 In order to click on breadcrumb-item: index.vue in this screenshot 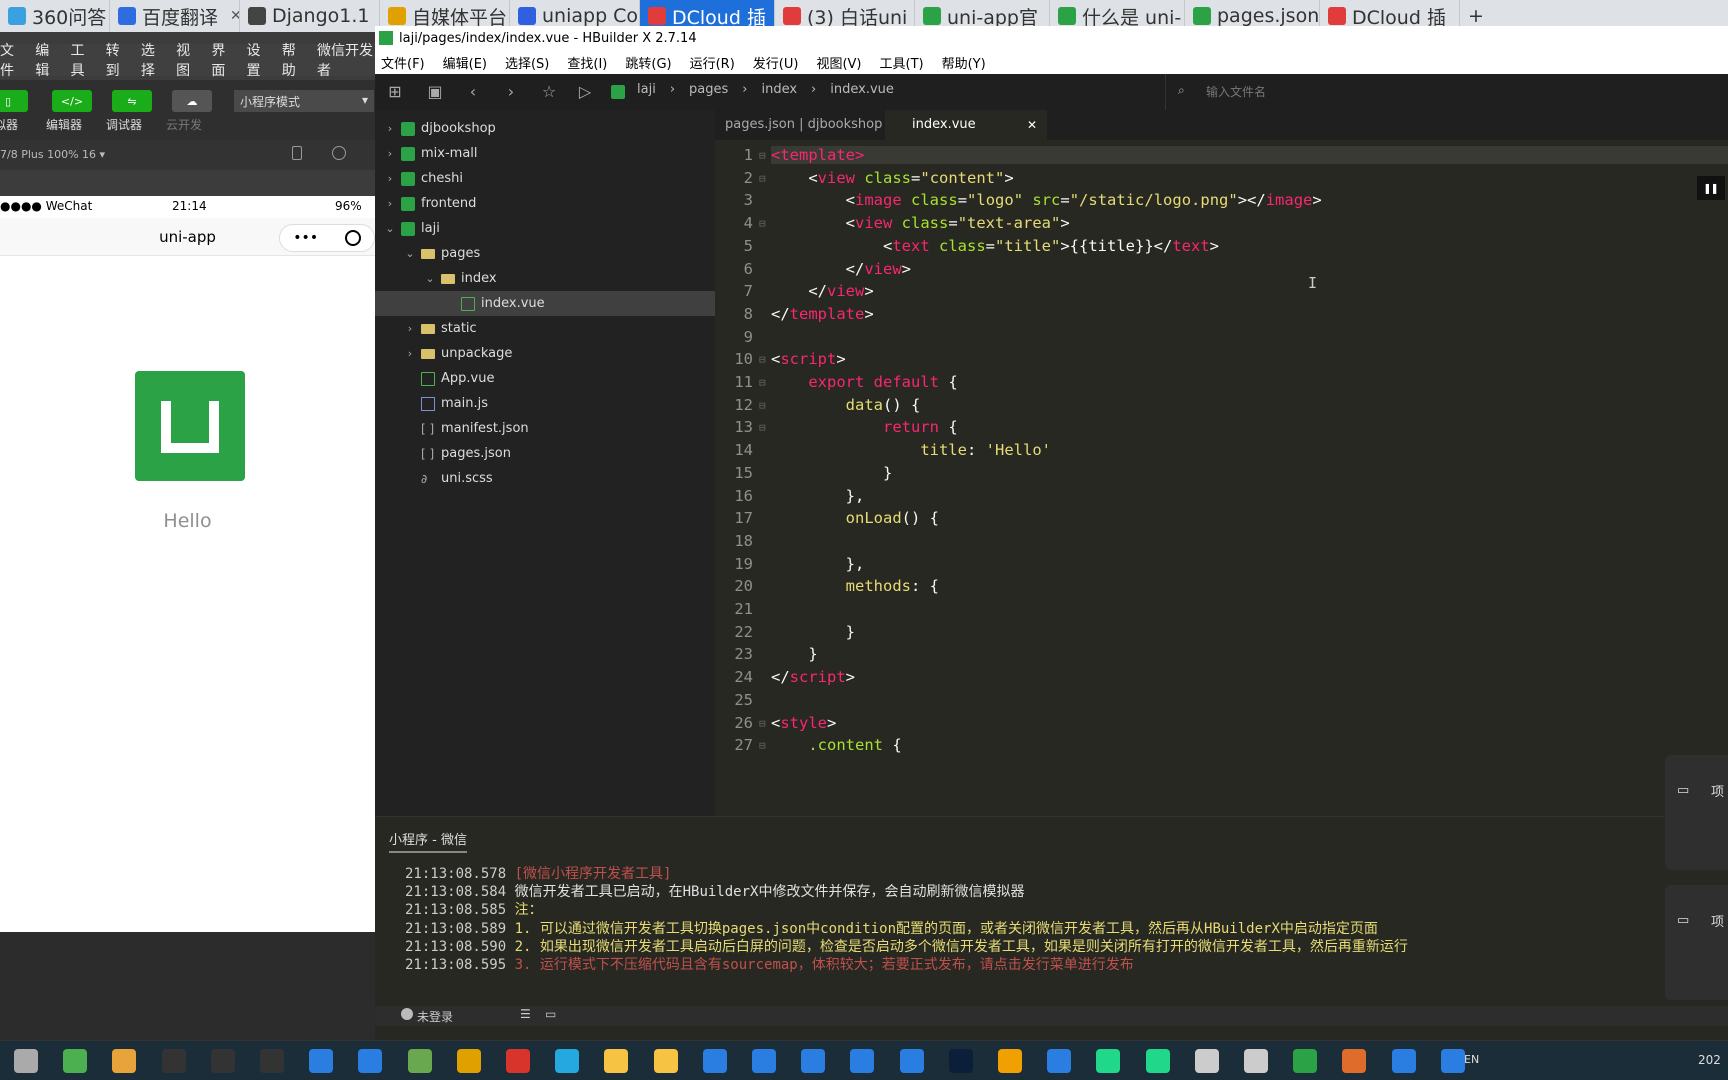, I will do `click(862, 89)`.